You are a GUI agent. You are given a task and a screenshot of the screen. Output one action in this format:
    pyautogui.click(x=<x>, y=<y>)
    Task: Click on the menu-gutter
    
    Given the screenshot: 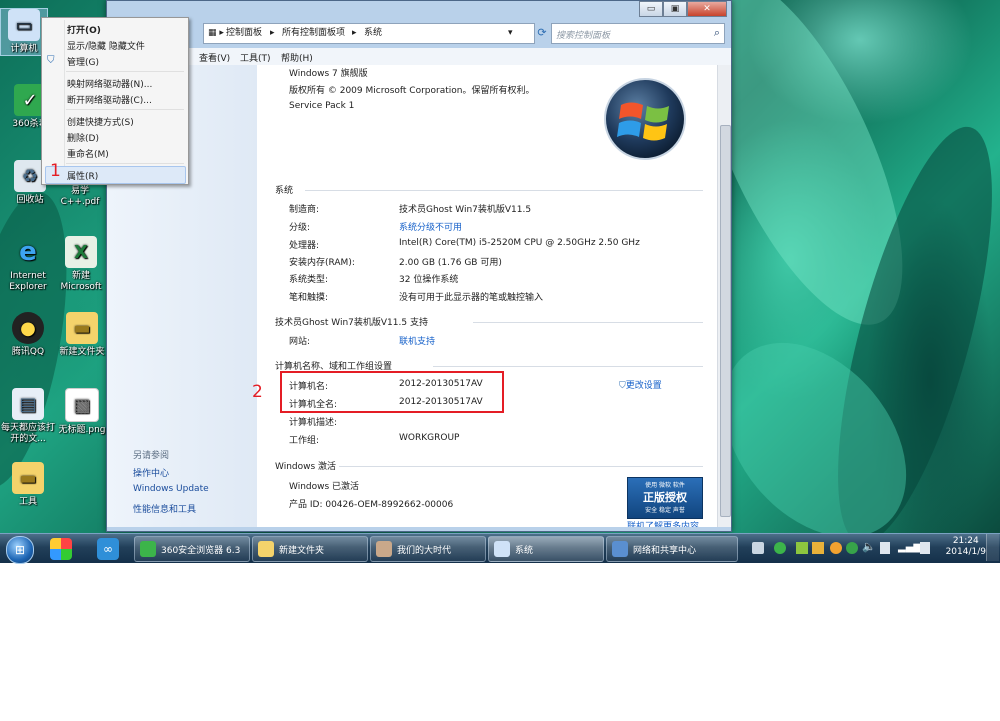 What is the action you would take?
    pyautogui.click(x=64, y=100)
    